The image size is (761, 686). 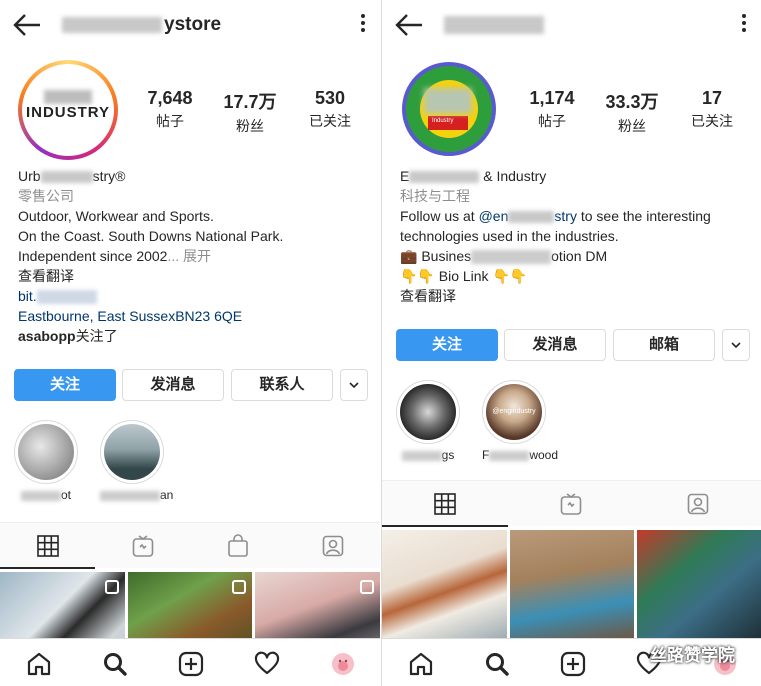 What do you see at coordinates (189, 256) in the screenshot?
I see `expand-bio-link: ... 展开` at bounding box center [189, 256].